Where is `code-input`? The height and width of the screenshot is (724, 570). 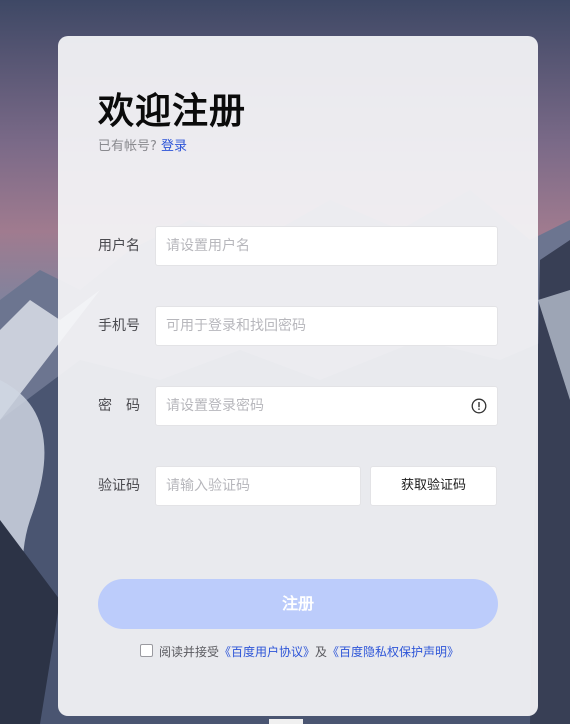 code-input is located at coordinates (256, 486).